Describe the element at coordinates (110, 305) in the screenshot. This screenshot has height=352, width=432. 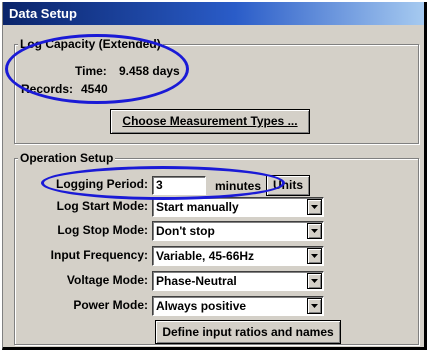
I see `power-mode-label: Power Mode:` at that location.